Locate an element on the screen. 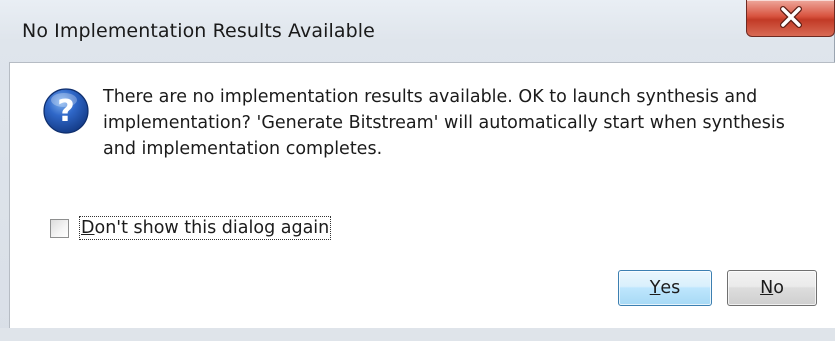 This screenshot has height=341, width=835. close-icon is located at coordinates (791, 17).